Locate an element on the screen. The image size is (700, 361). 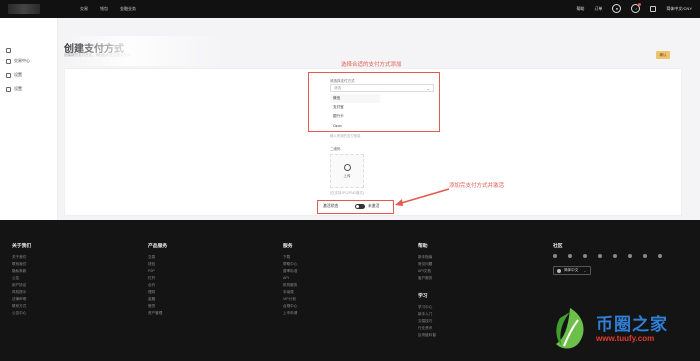
footer-column-title: 社区 is located at coordinates (558, 246).